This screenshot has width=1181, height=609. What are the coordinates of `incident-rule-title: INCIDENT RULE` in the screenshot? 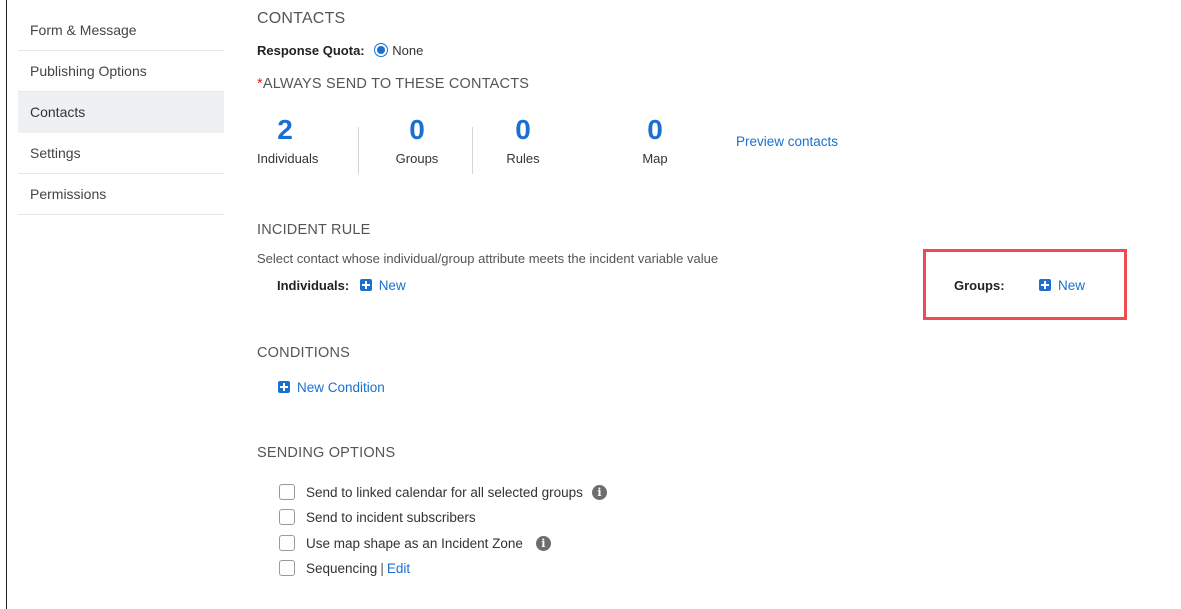 It's located at (314, 230).